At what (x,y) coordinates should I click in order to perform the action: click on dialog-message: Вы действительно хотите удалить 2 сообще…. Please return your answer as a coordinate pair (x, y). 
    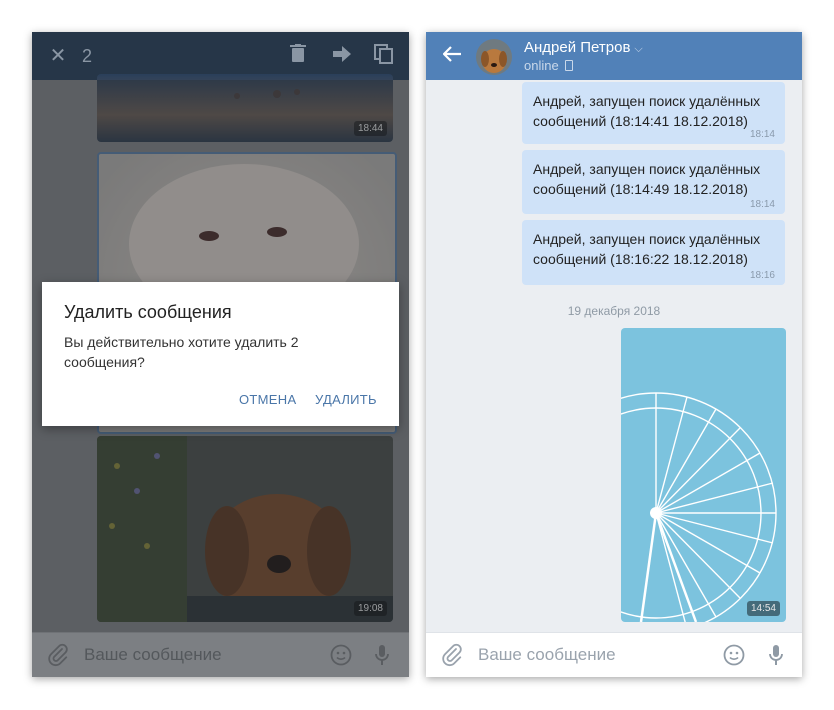
    Looking at the image, I should click on (181, 352).